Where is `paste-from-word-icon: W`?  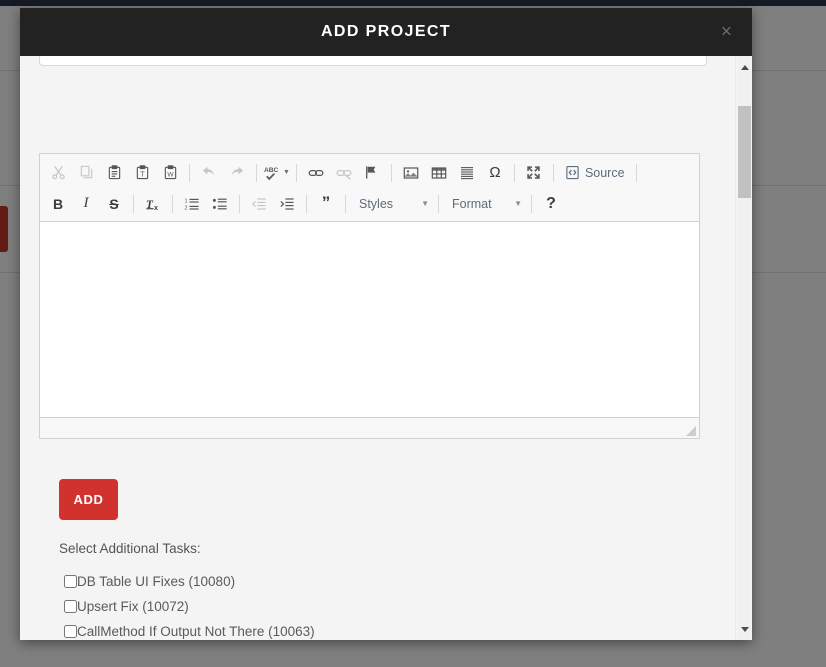 paste-from-word-icon: W is located at coordinates (170, 173).